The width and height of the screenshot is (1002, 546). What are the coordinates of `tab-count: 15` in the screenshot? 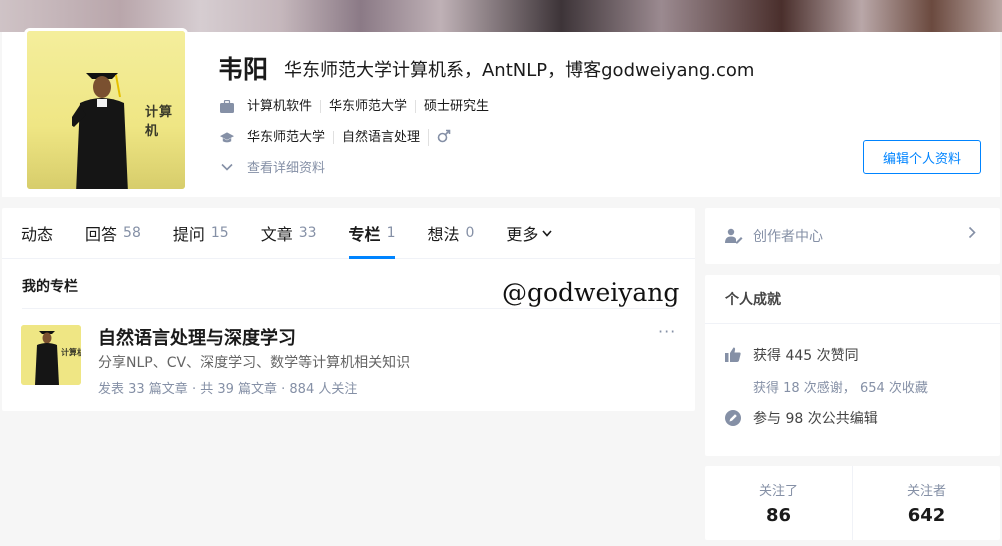 It's located at (219, 233).